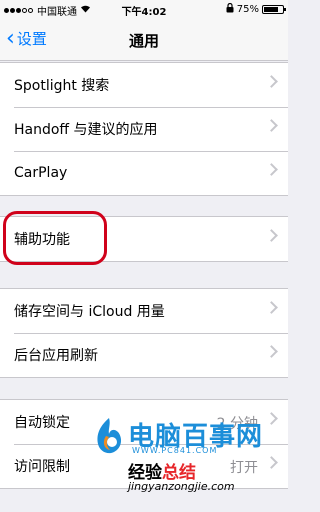 This screenshot has width=320, height=512. What do you see at coordinates (244, 468) in the screenshot?
I see `row-value: 打开` at bounding box center [244, 468].